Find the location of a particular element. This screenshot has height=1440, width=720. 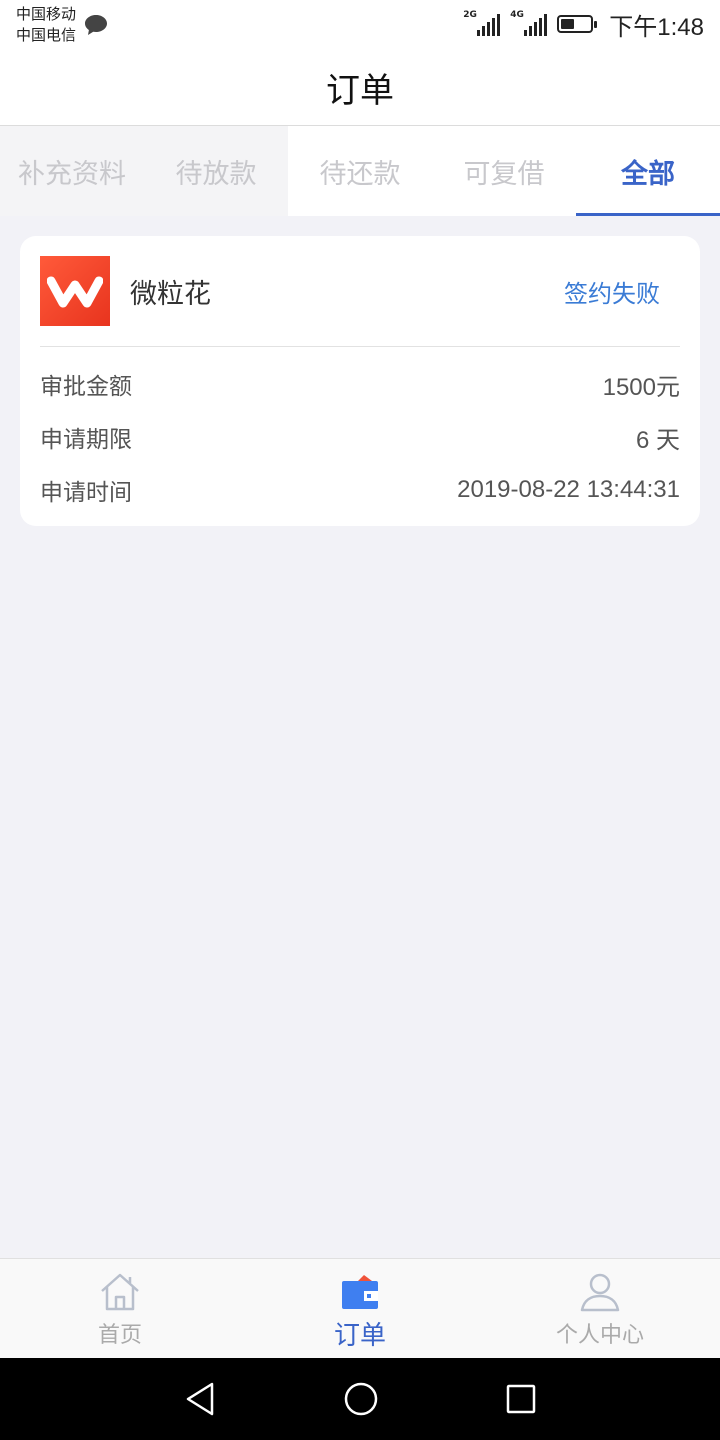

signal-icon: 2G is located at coordinates (482, 23).